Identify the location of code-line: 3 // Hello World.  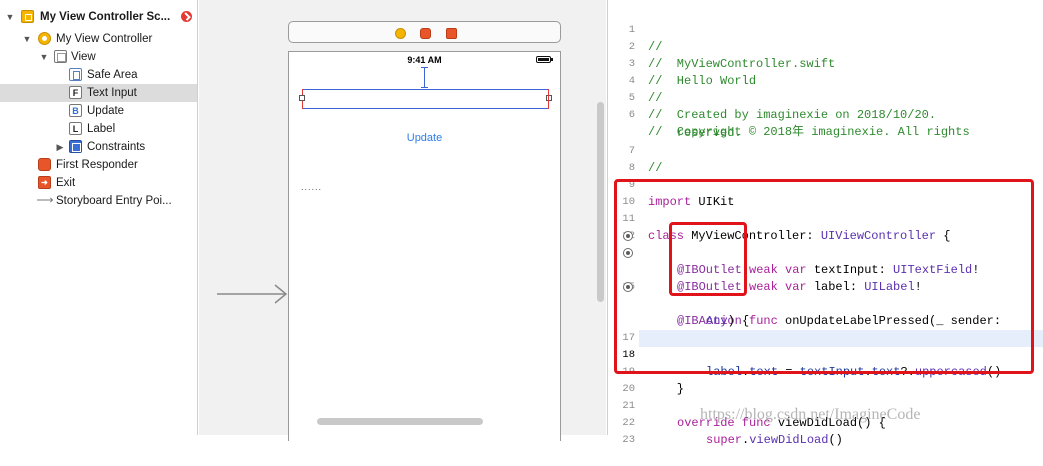
(825, 63).